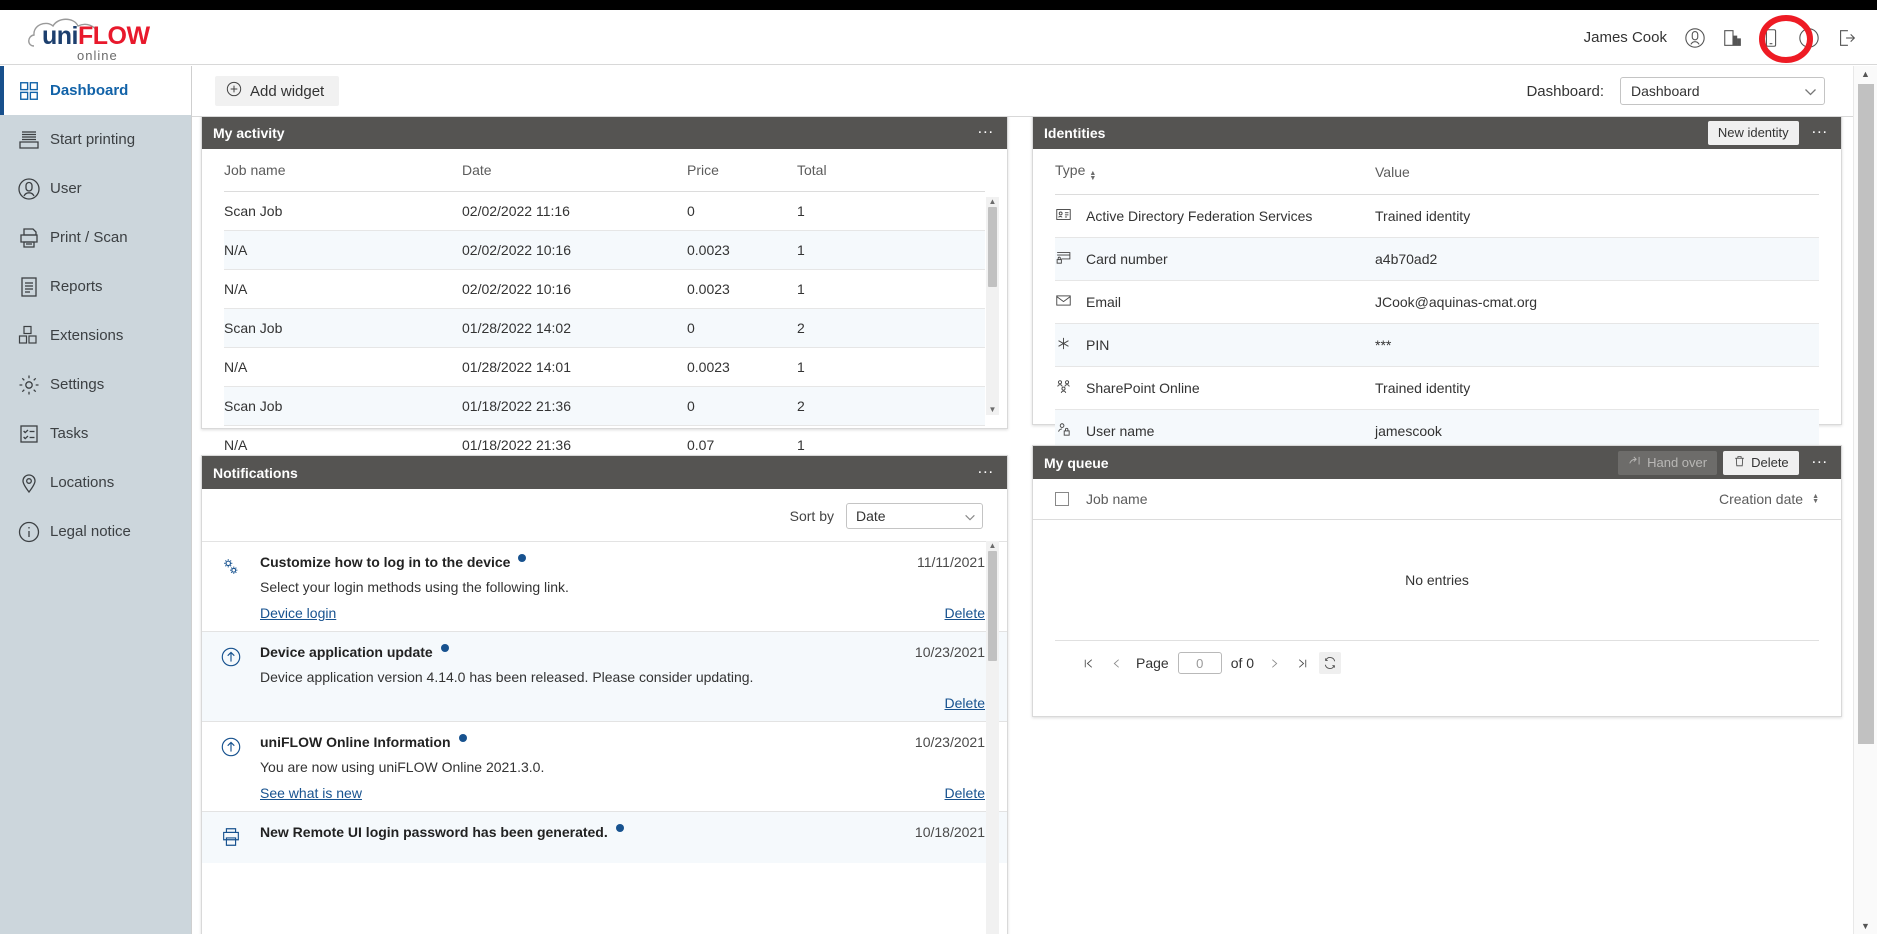  What do you see at coordinates (1274, 663) in the screenshot?
I see `next-page-button` at bounding box center [1274, 663].